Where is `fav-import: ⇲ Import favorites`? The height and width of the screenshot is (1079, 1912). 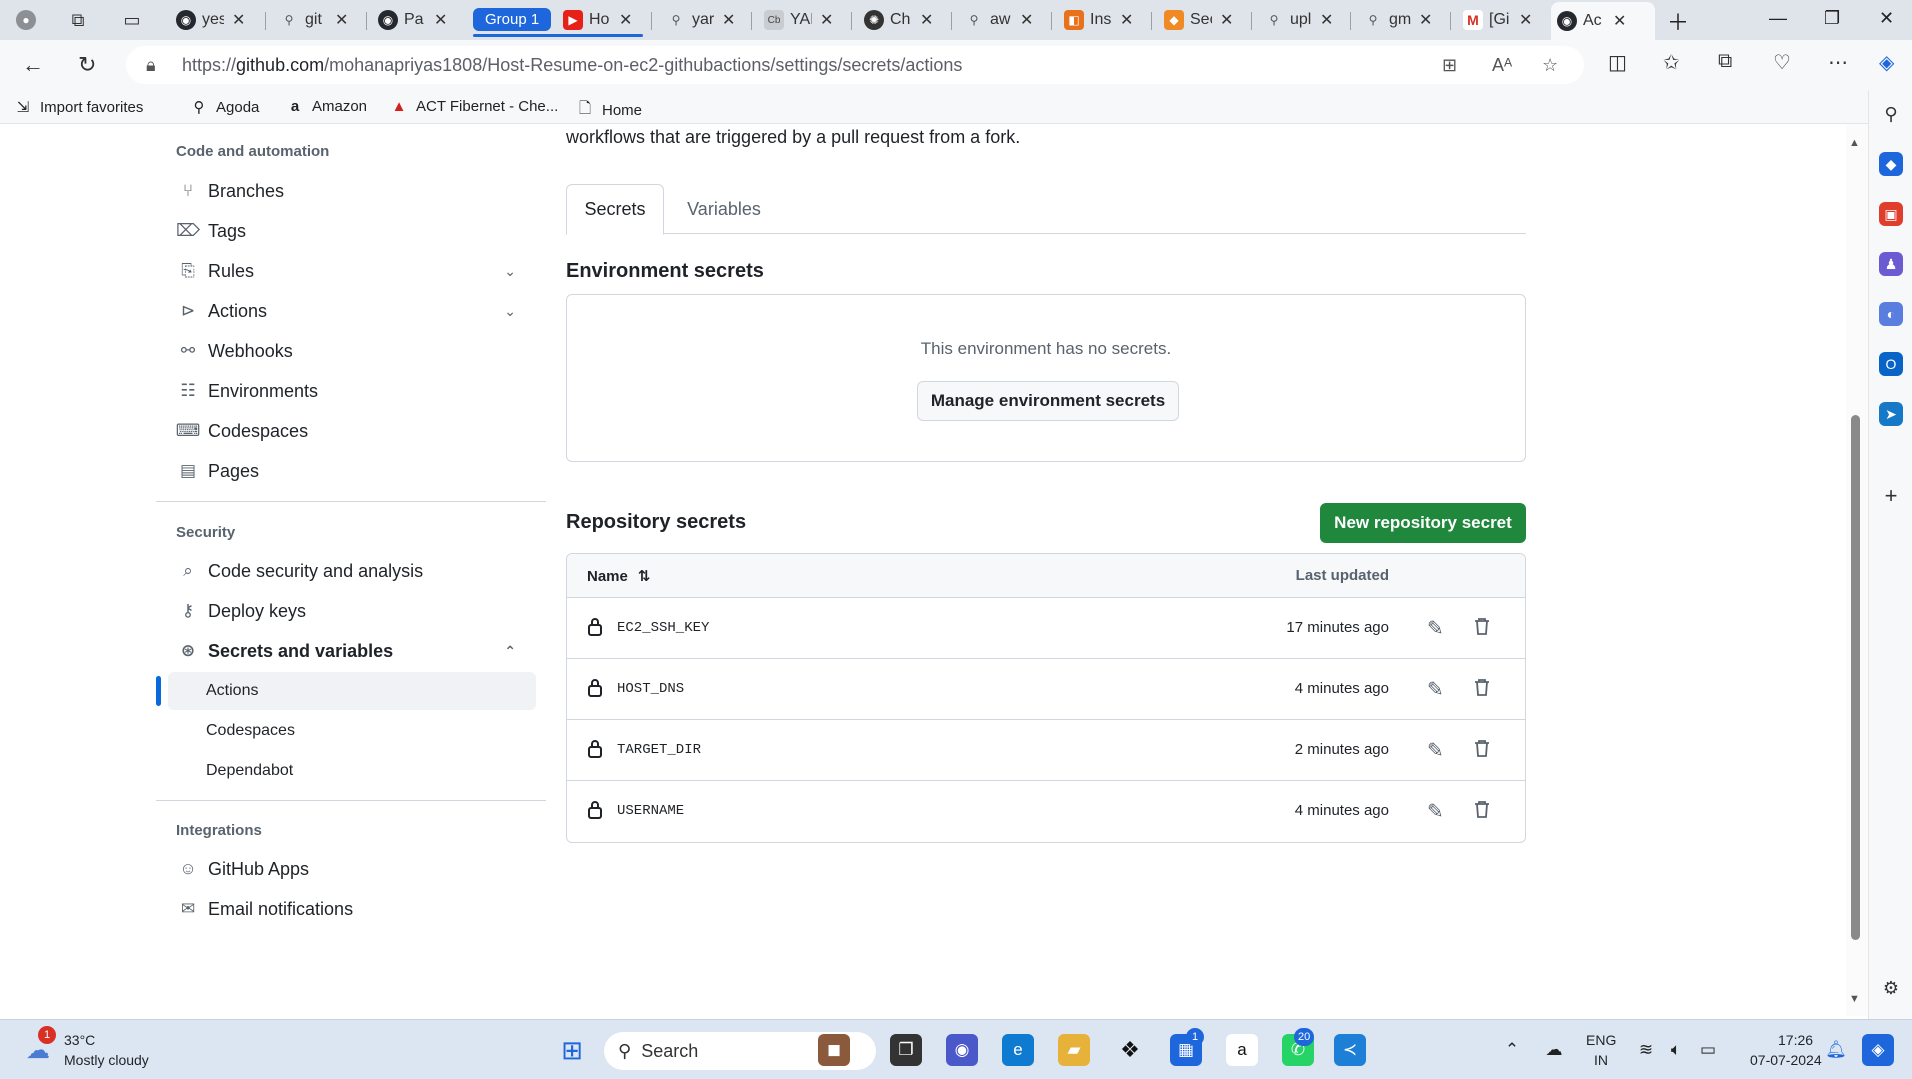 fav-import: ⇲ Import favorites is located at coordinates (79, 107).